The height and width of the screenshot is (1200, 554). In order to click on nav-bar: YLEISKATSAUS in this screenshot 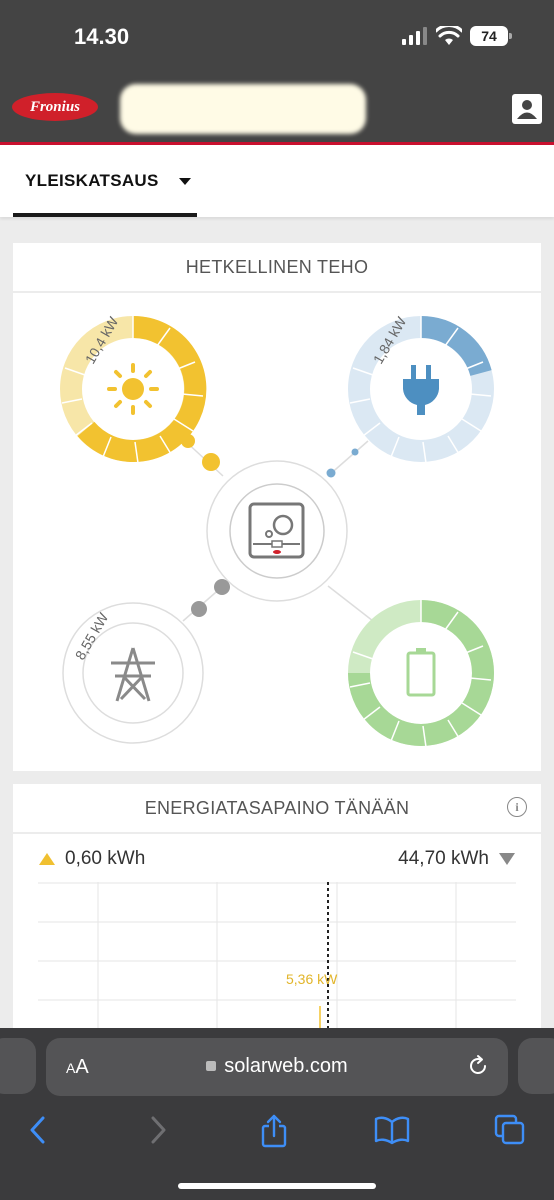, I will do `click(277, 181)`.